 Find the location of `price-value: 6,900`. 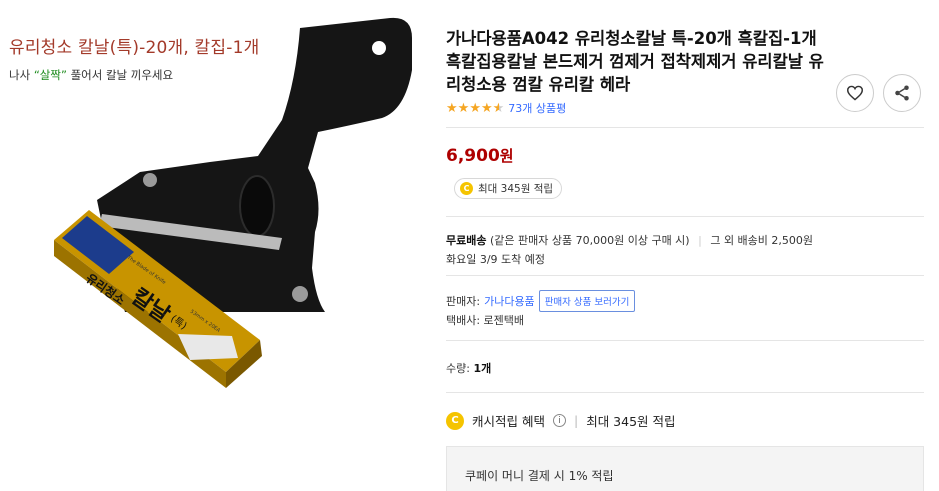

price-value: 6,900 is located at coordinates (473, 156).